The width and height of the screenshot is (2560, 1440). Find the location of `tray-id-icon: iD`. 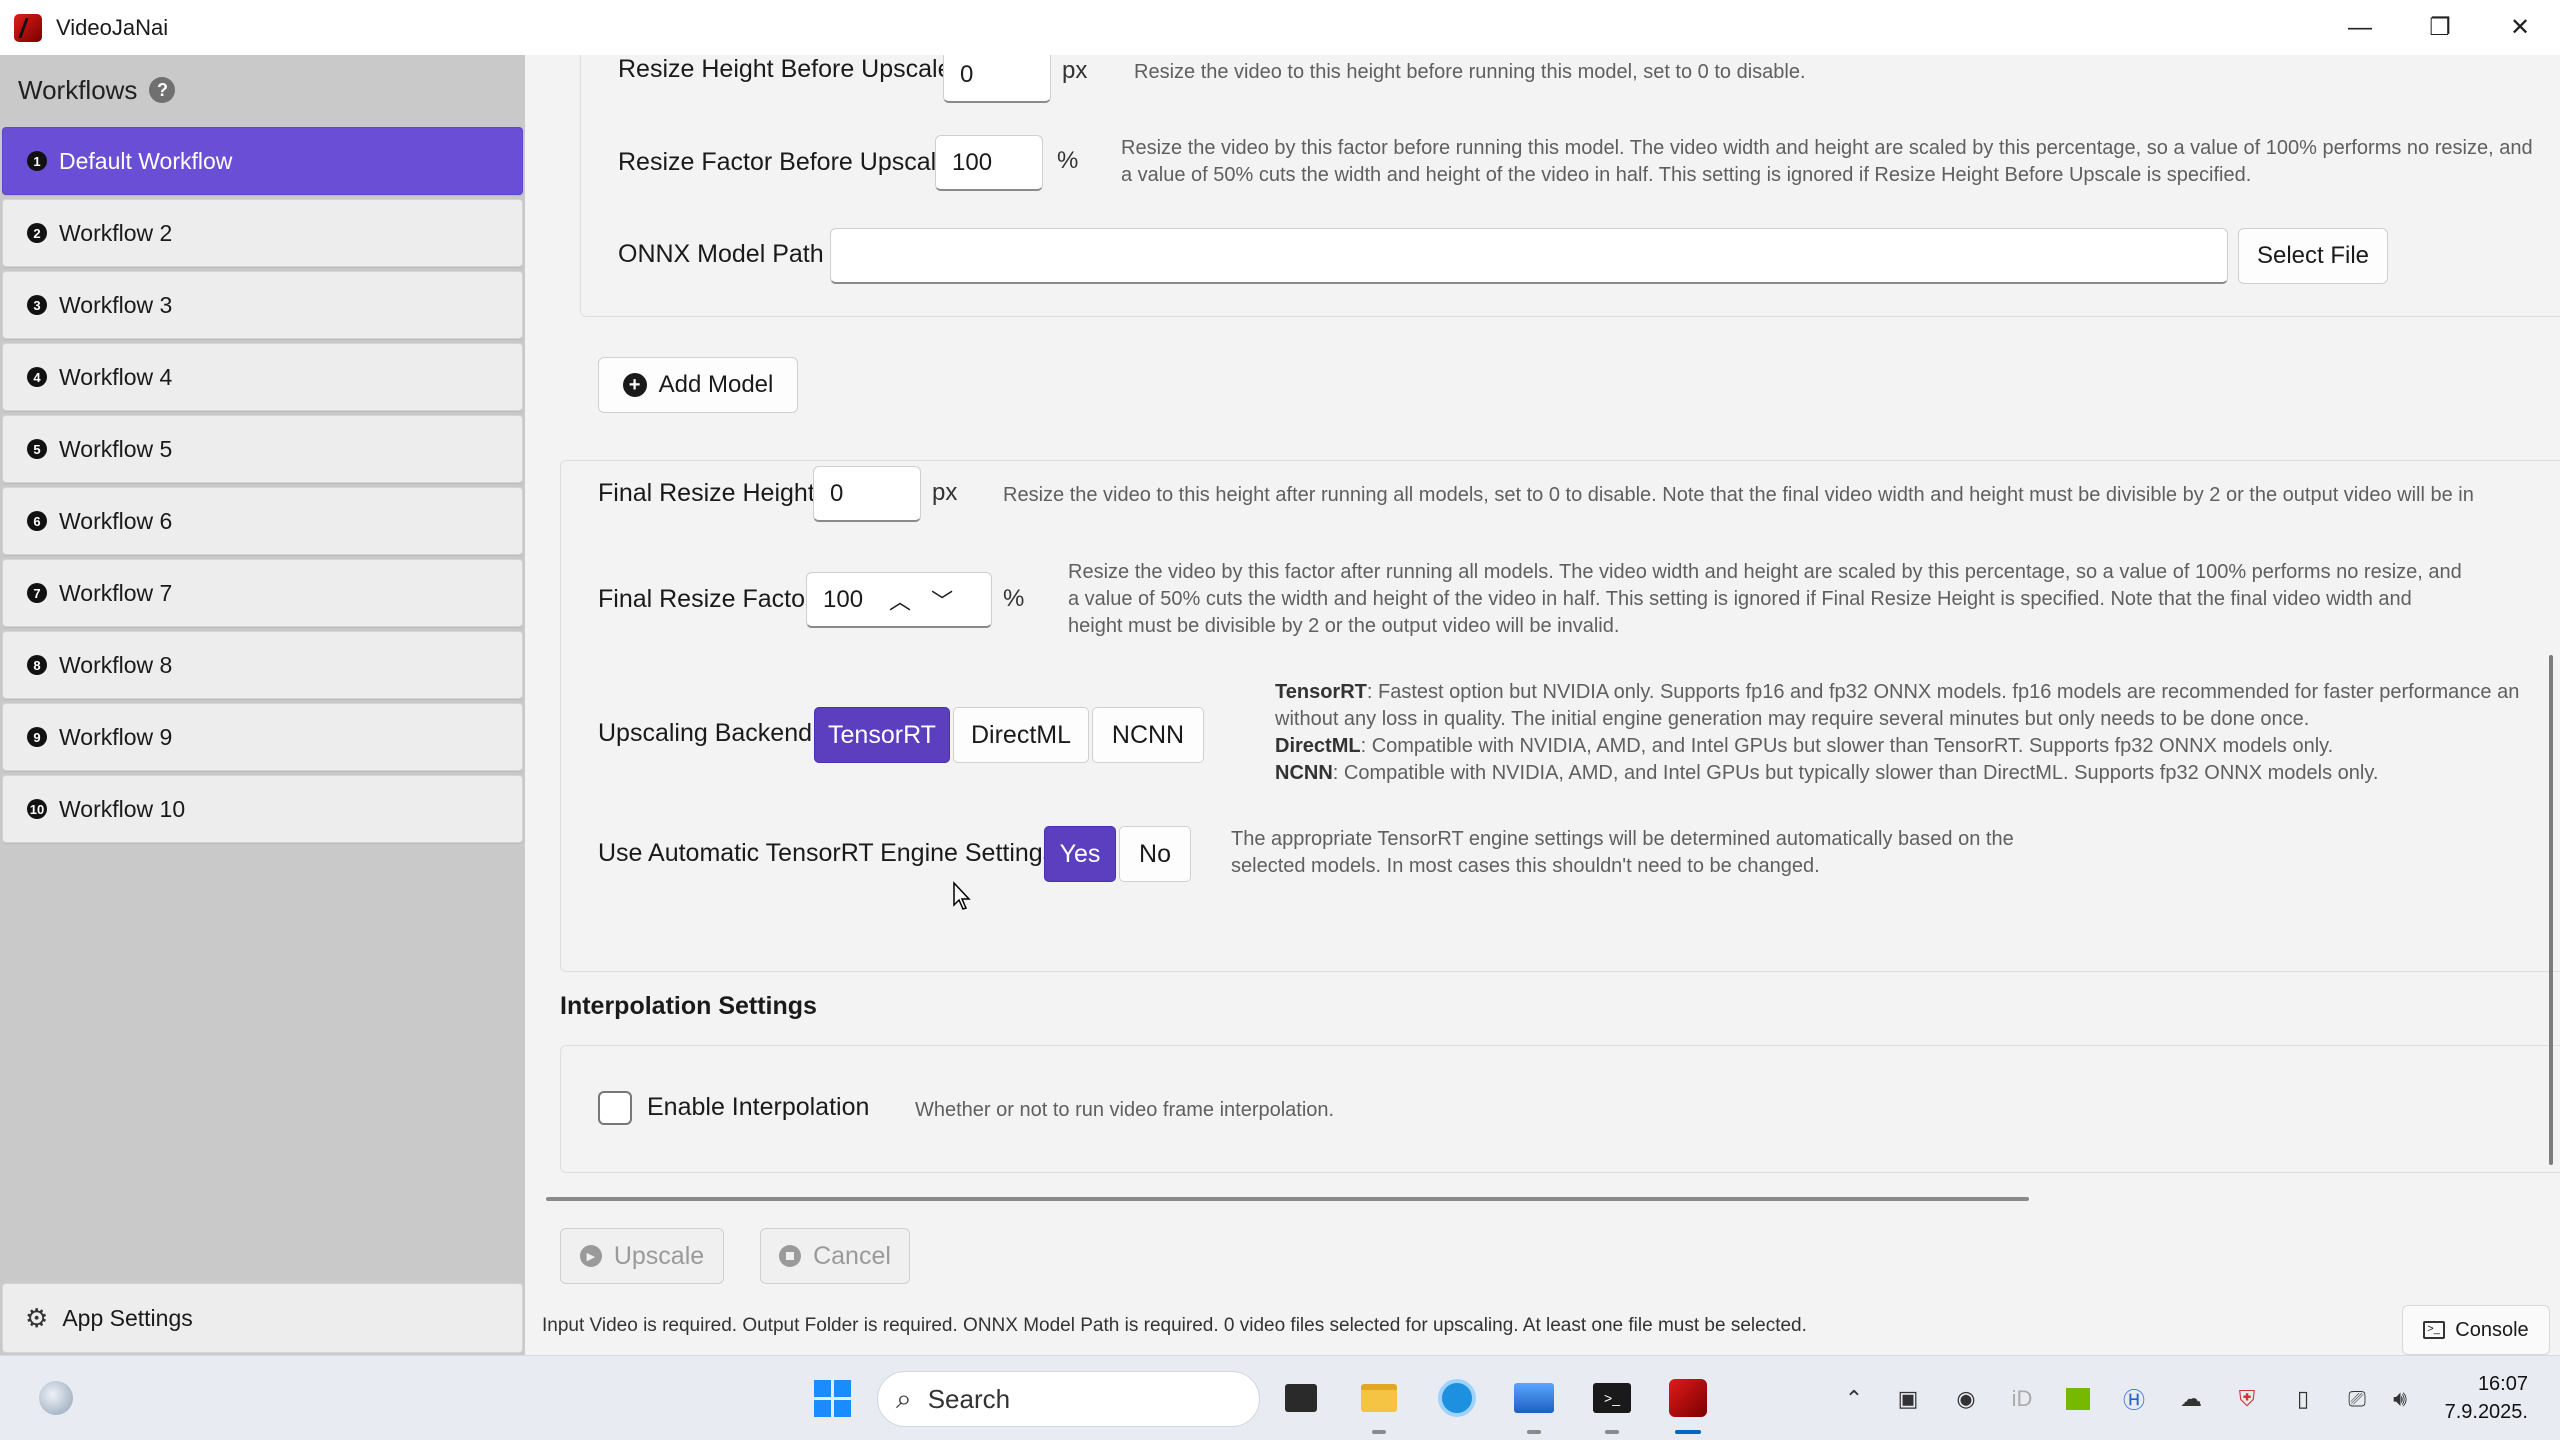

tray-id-icon: iD is located at coordinates (2022, 1399).